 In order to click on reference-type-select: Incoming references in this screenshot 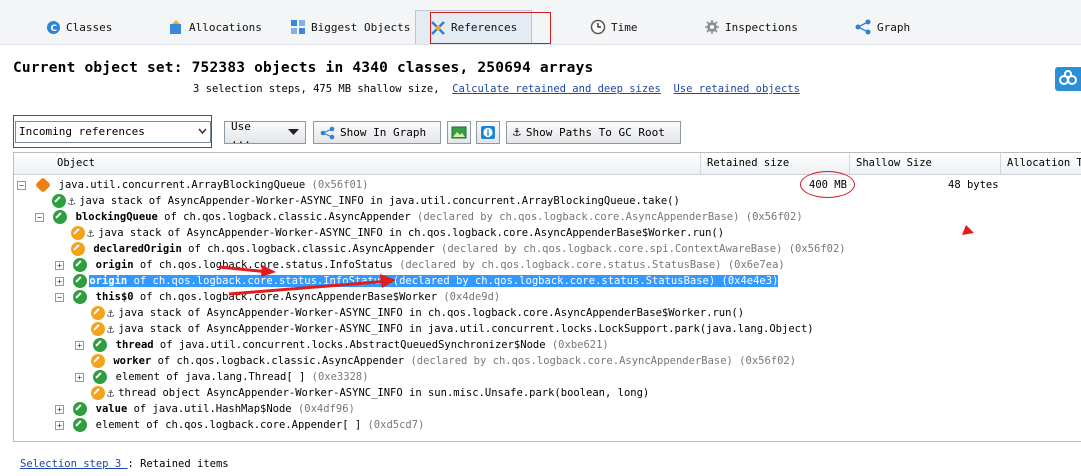, I will do `click(113, 132)`.